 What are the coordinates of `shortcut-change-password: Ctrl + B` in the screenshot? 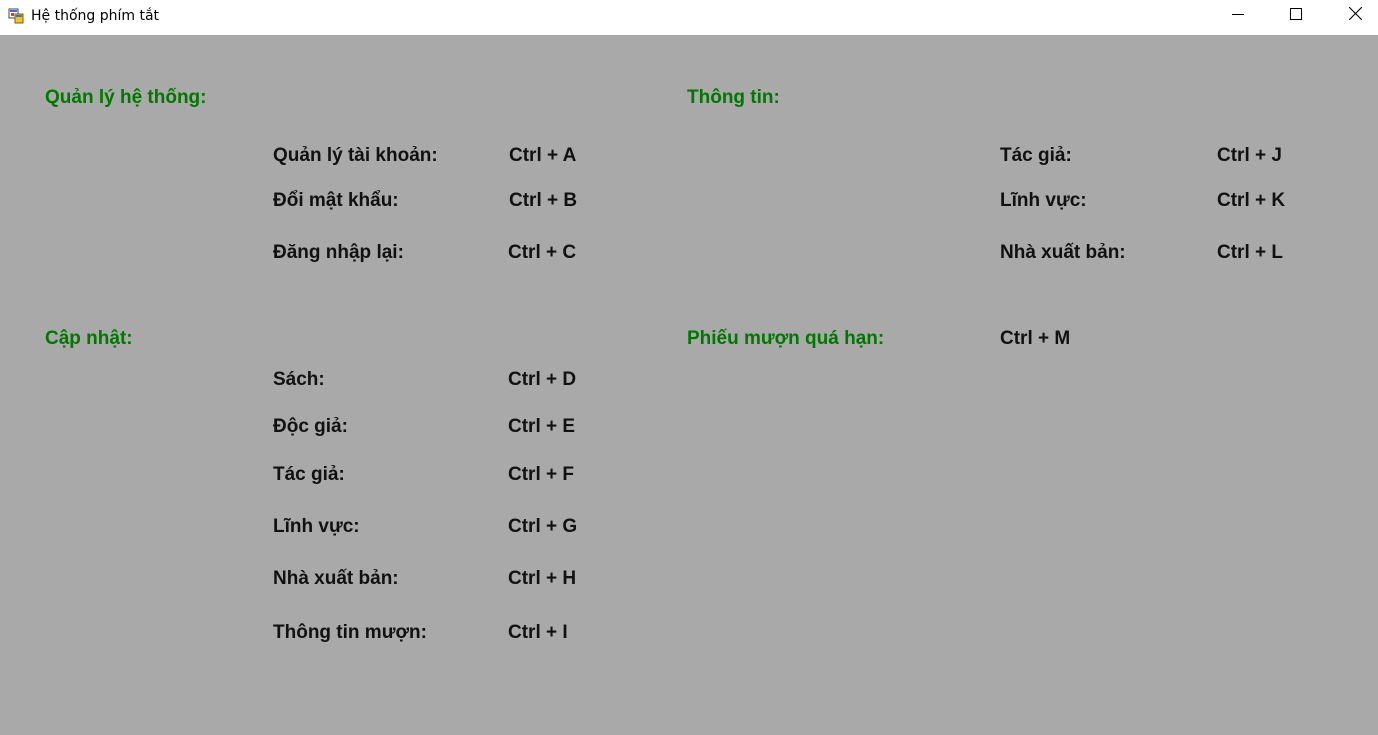 It's located at (543, 200).